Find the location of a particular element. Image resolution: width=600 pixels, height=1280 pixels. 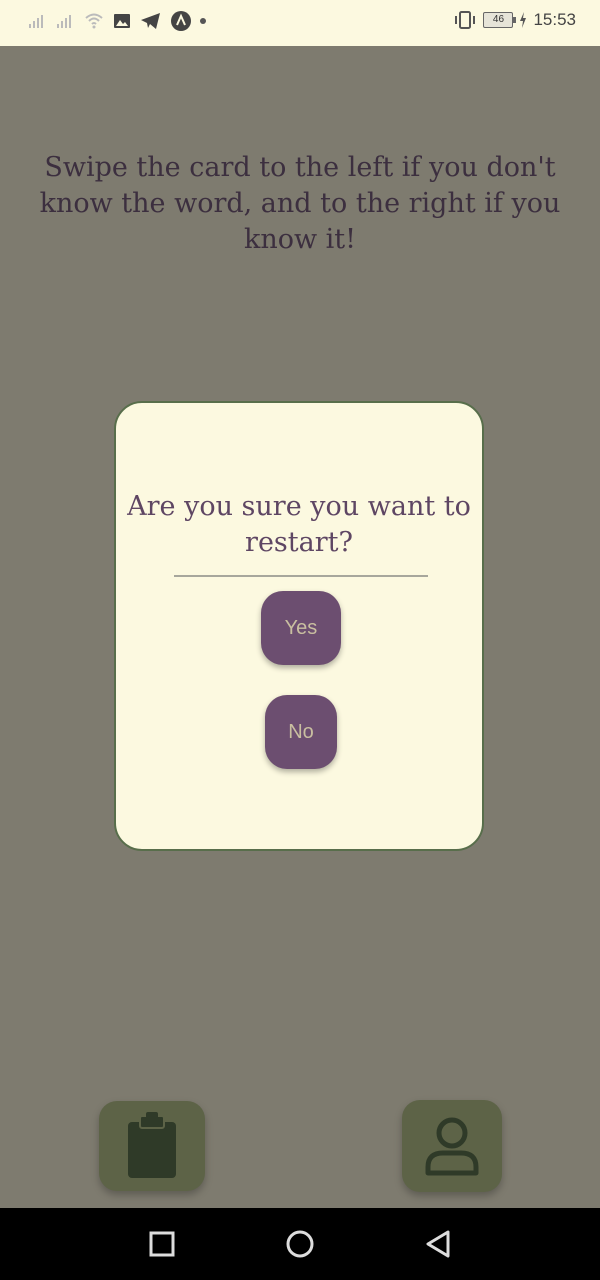

home-button is located at coordinates (300, 1244).